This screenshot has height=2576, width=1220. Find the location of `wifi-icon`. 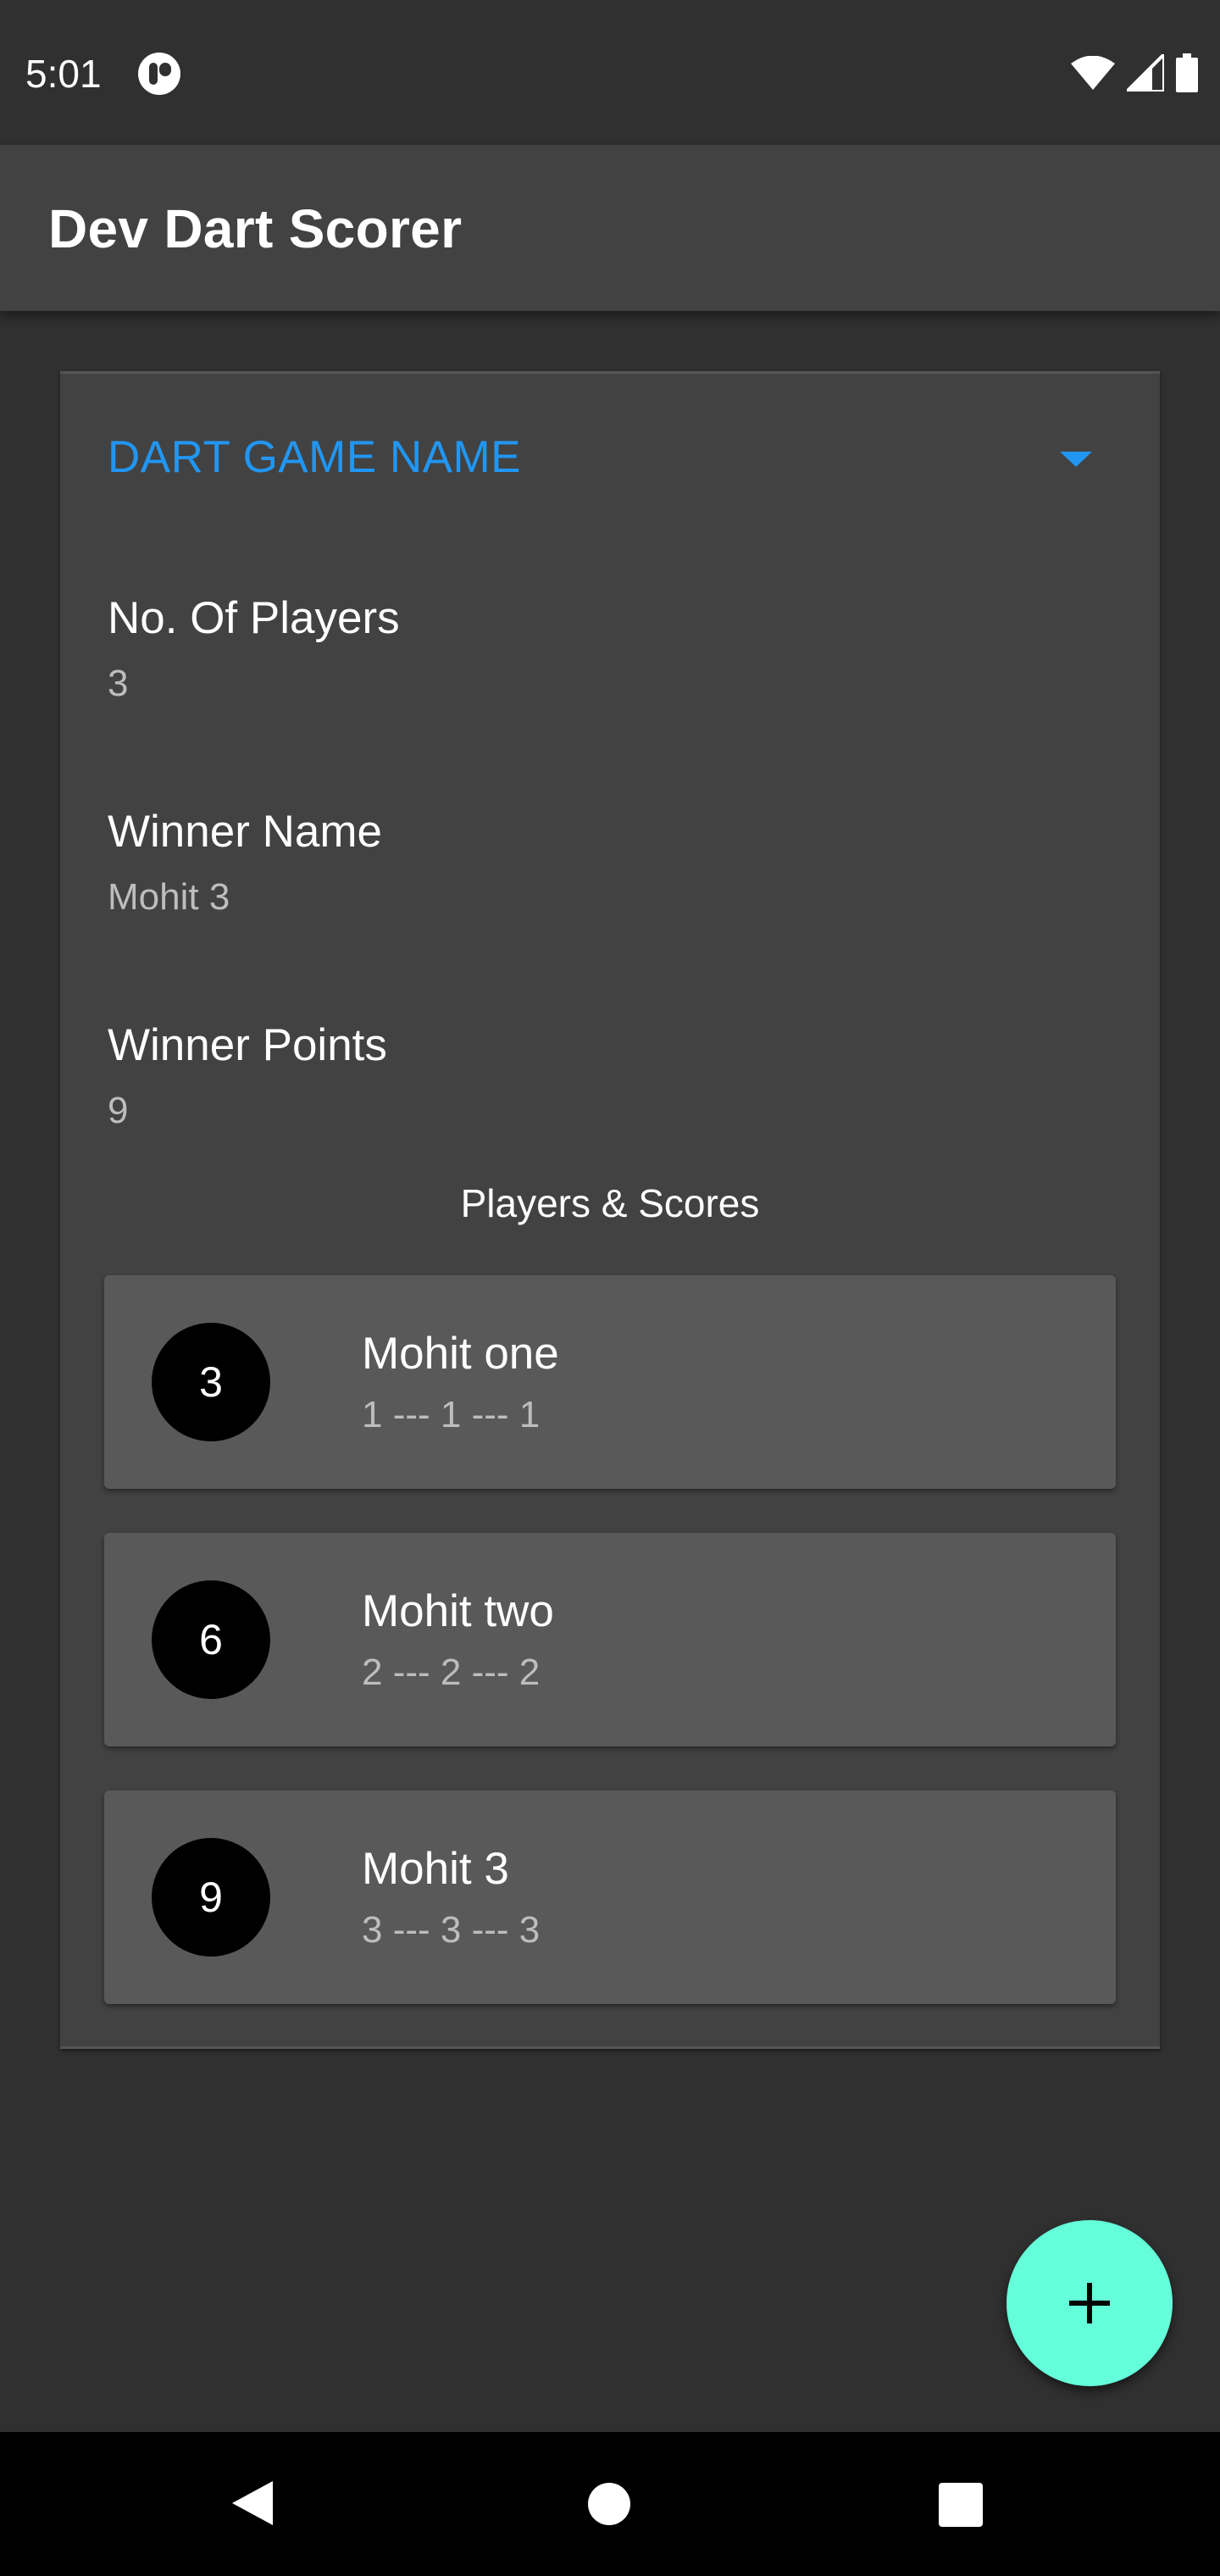

wifi-icon is located at coordinates (1093, 73).